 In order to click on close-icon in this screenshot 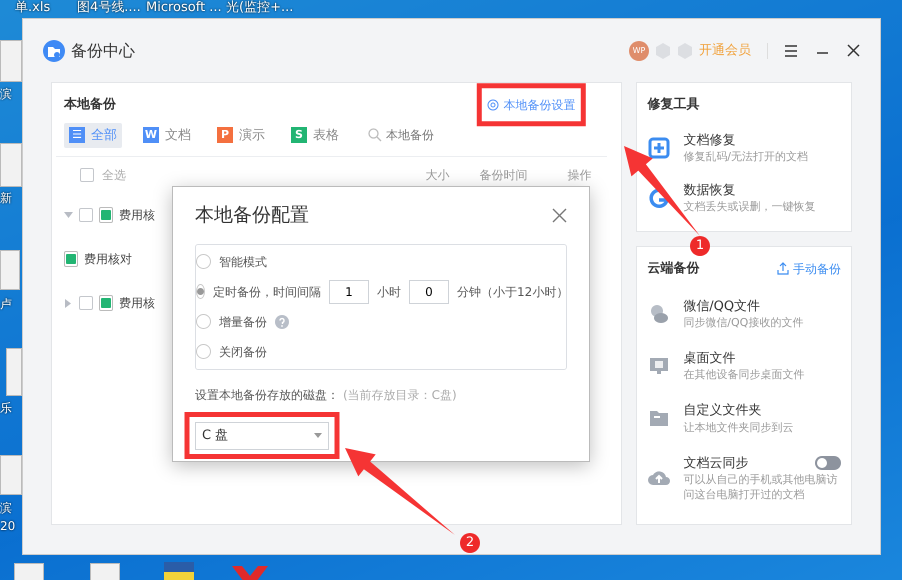, I will do `click(853, 50)`.